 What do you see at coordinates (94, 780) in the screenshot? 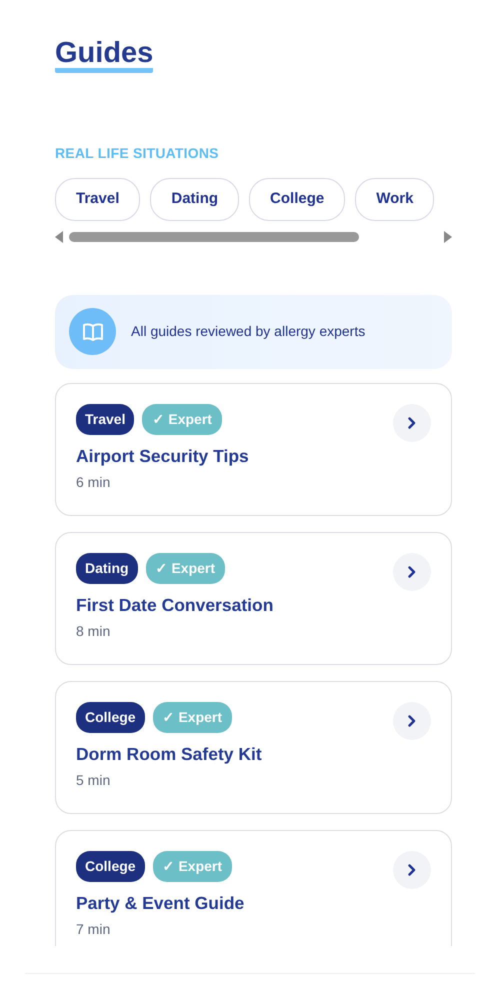
I see `duration-text: 5 min` at bounding box center [94, 780].